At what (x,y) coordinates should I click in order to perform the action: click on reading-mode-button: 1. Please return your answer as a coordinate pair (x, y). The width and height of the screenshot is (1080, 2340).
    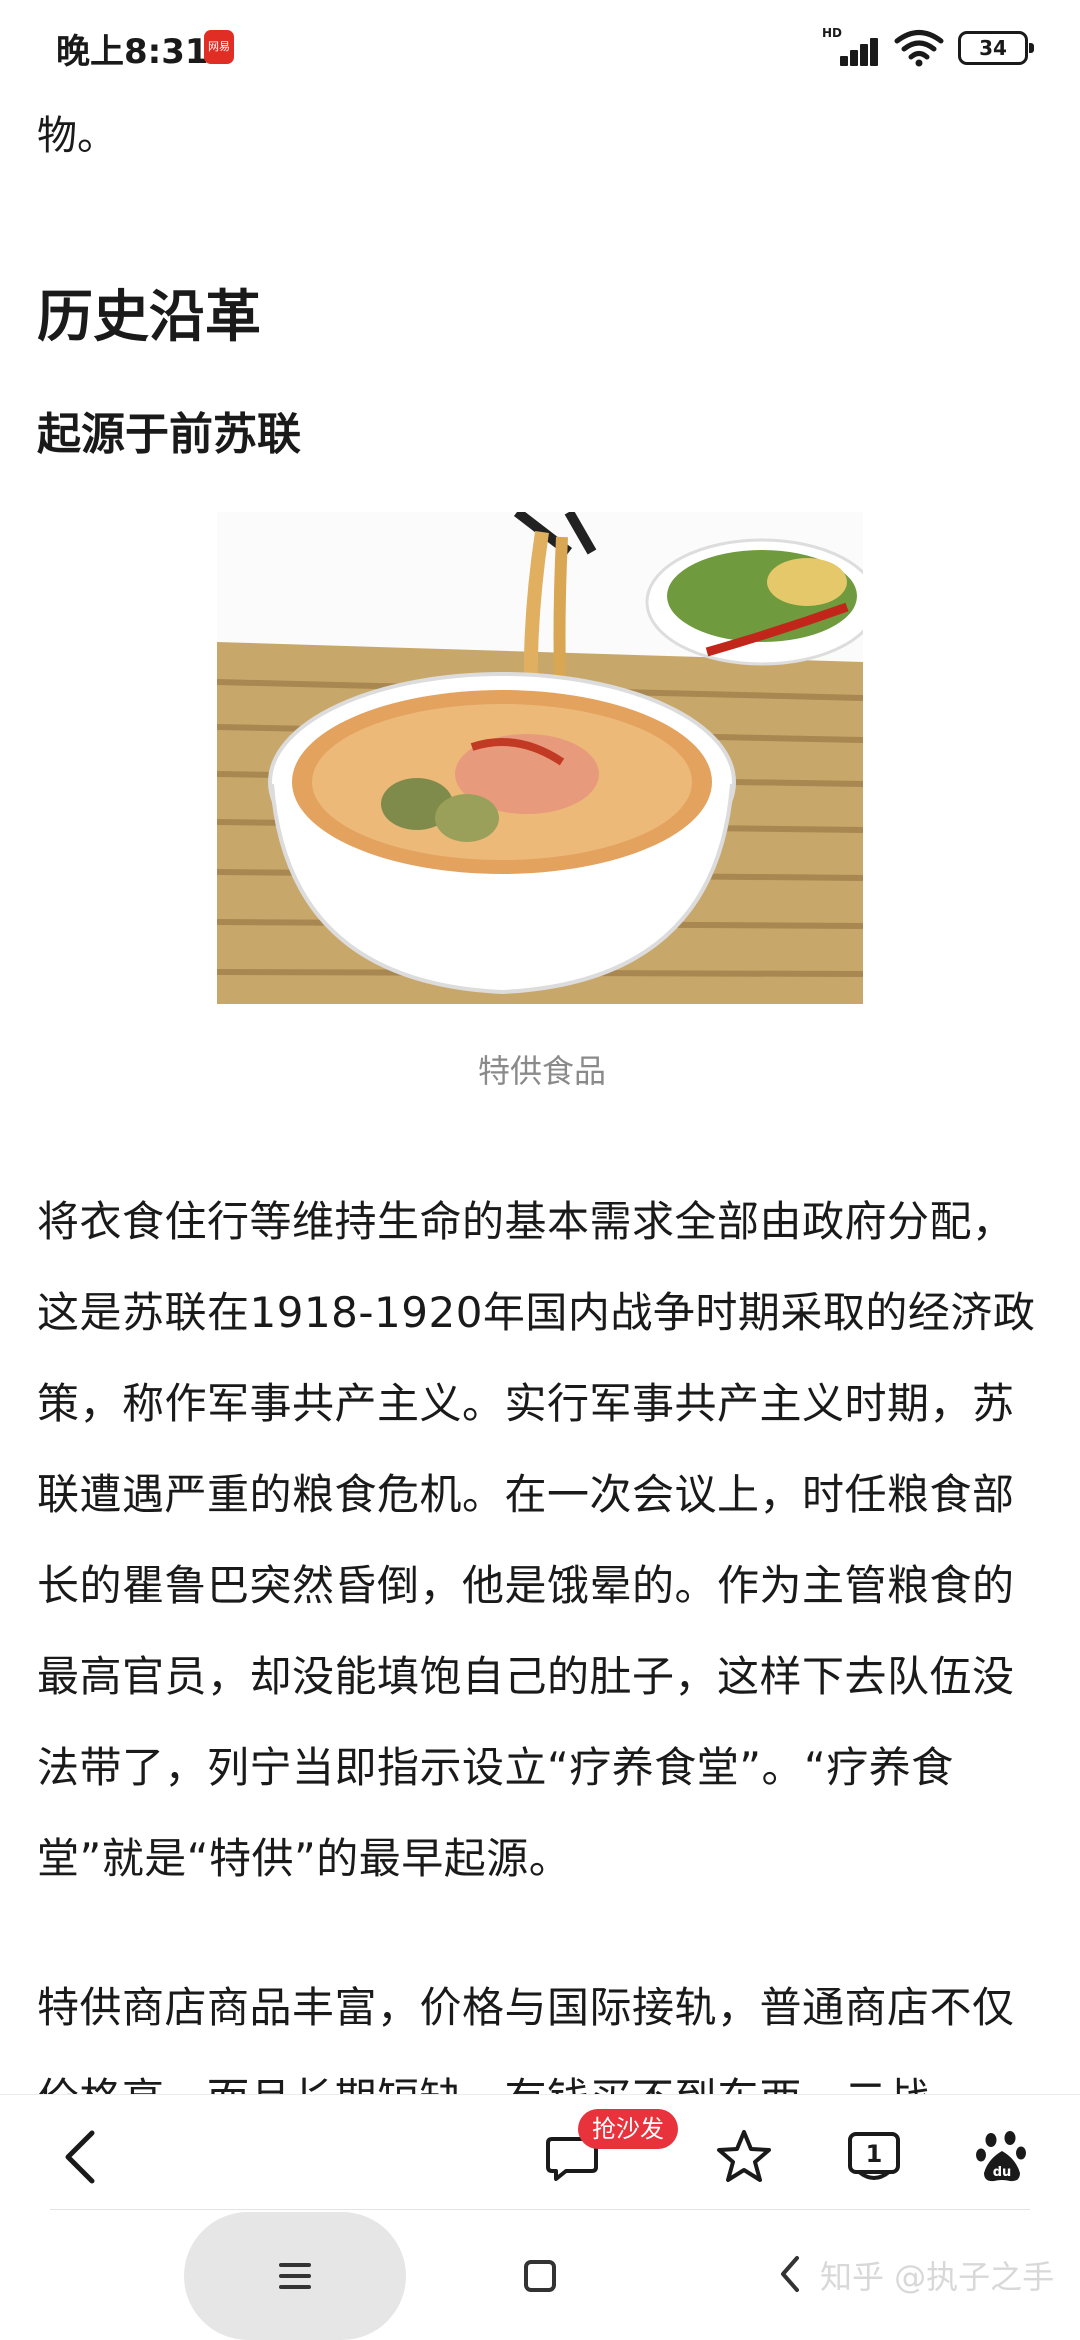
    Looking at the image, I should click on (874, 2157).